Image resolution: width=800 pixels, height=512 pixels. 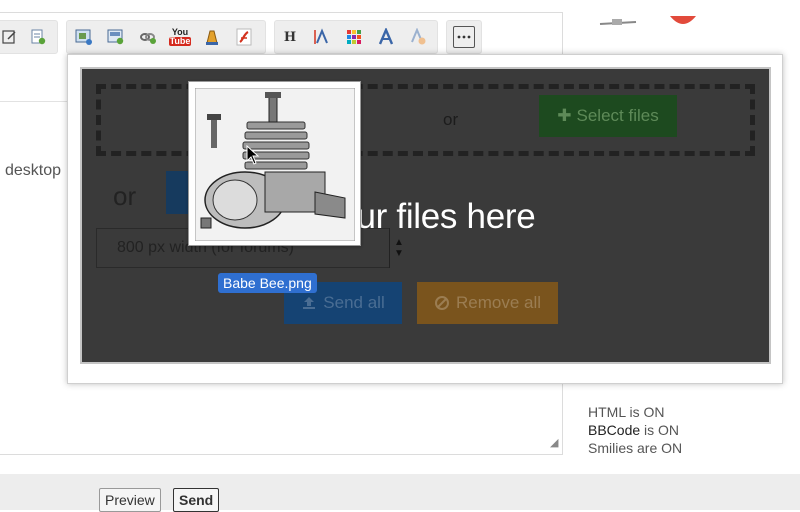 I want to click on toolbar-group-format: H, so click(x=356, y=37).